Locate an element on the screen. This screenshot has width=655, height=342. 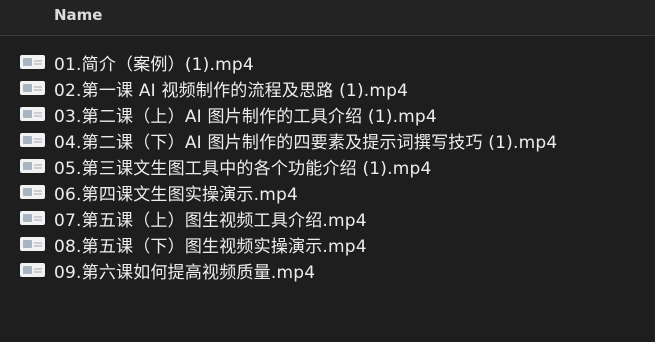
file-row: 02.第一课 AI 视频制作的流程及思路 (1).mp4 is located at coordinates (327, 88).